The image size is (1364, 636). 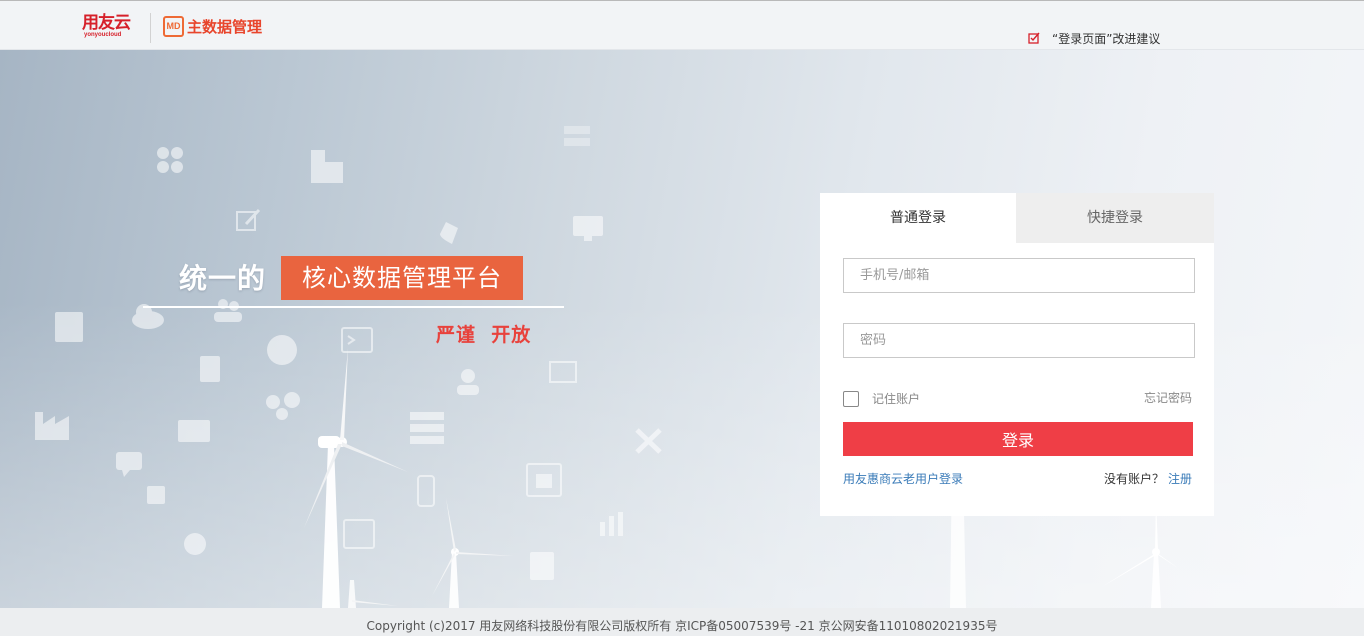 What do you see at coordinates (1019, 340) in the screenshot?
I see `password-input` at bounding box center [1019, 340].